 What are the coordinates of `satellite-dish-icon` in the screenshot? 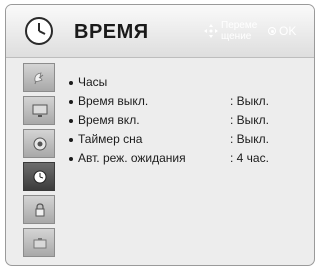 It's located at (39, 78).